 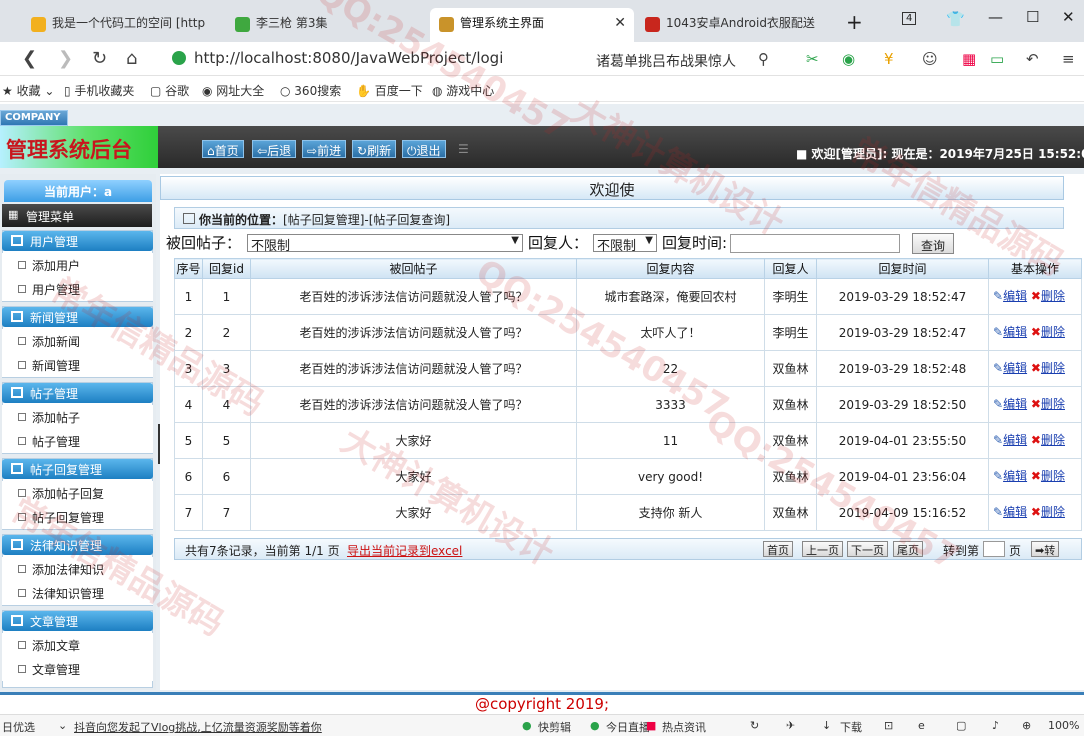 I want to click on status-item: 下载, so click(x=851, y=727).